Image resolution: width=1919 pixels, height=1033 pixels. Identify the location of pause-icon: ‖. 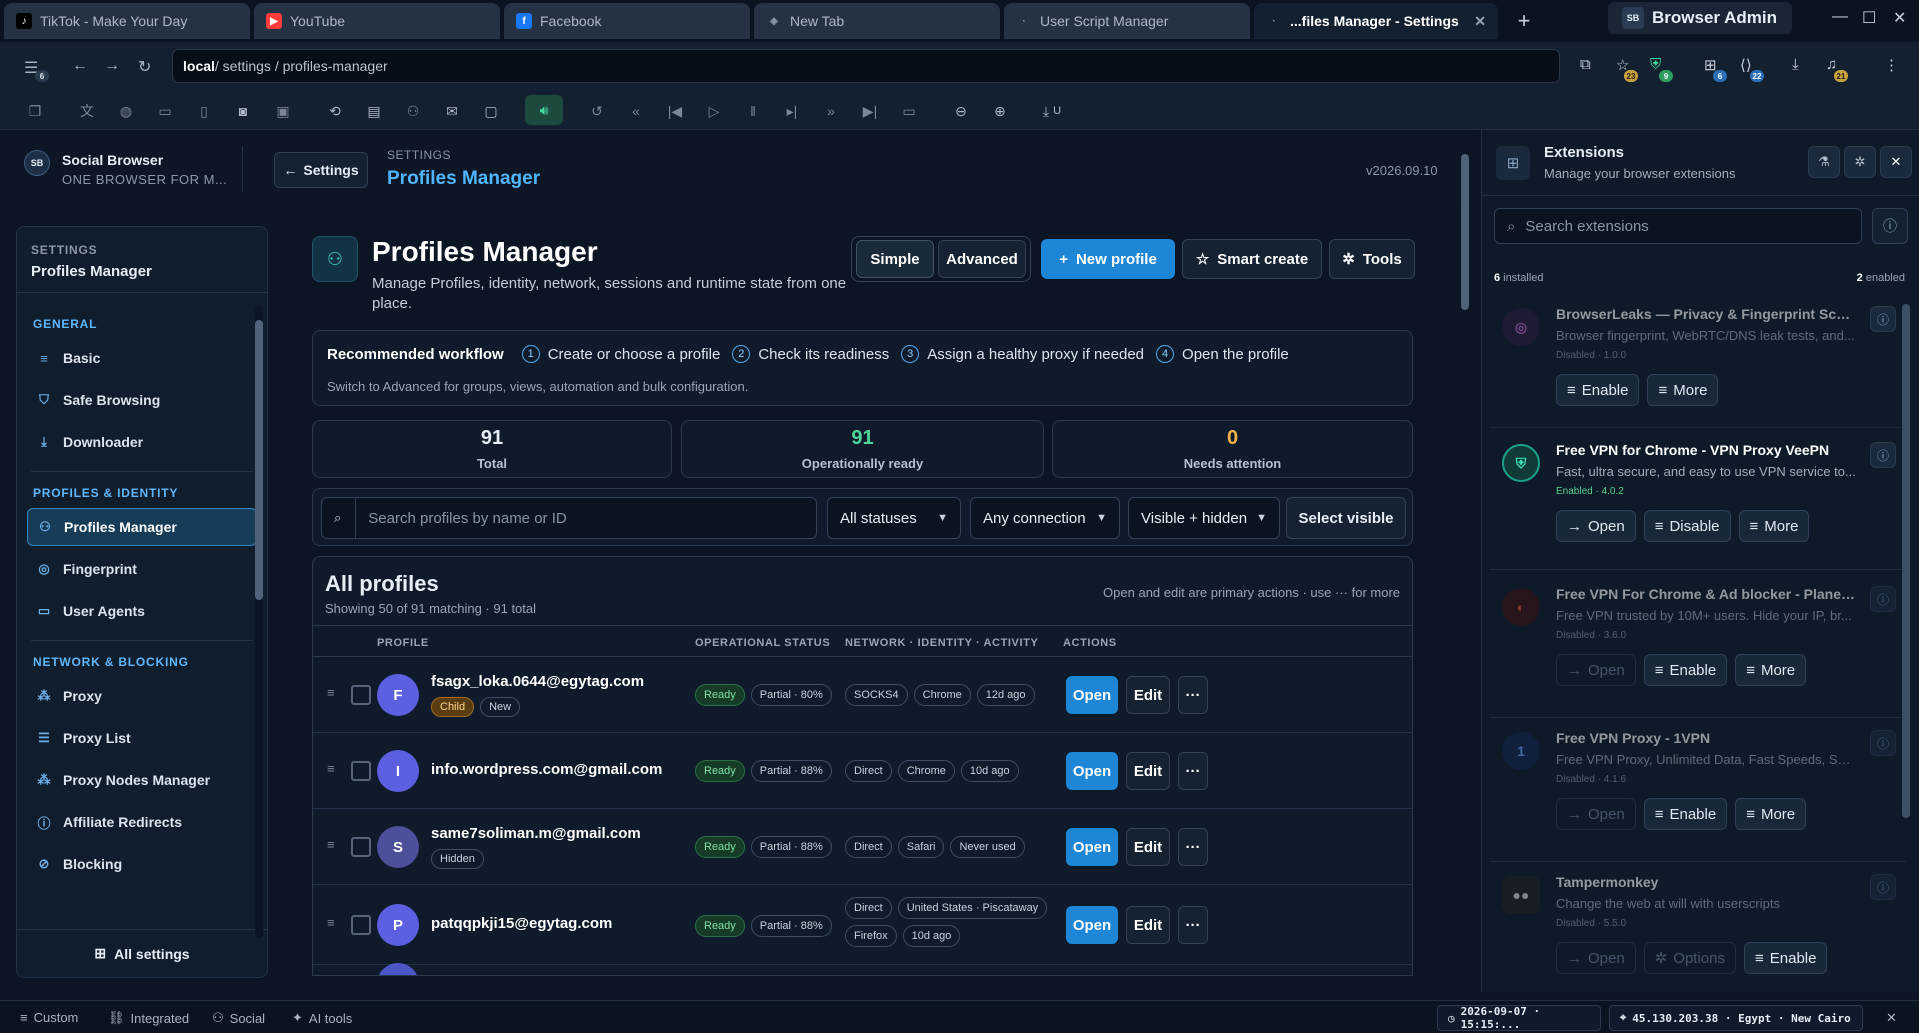
(753, 111).